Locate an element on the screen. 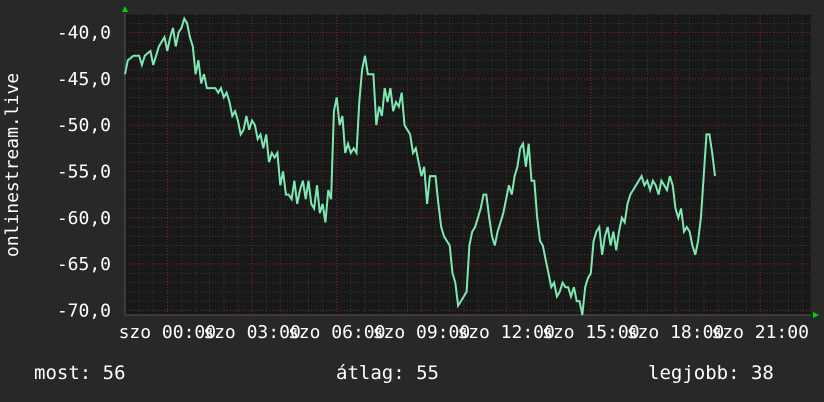 The height and width of the screenshot is (402, 824). current-value: most: 56 is located at coordinates (80, 373).